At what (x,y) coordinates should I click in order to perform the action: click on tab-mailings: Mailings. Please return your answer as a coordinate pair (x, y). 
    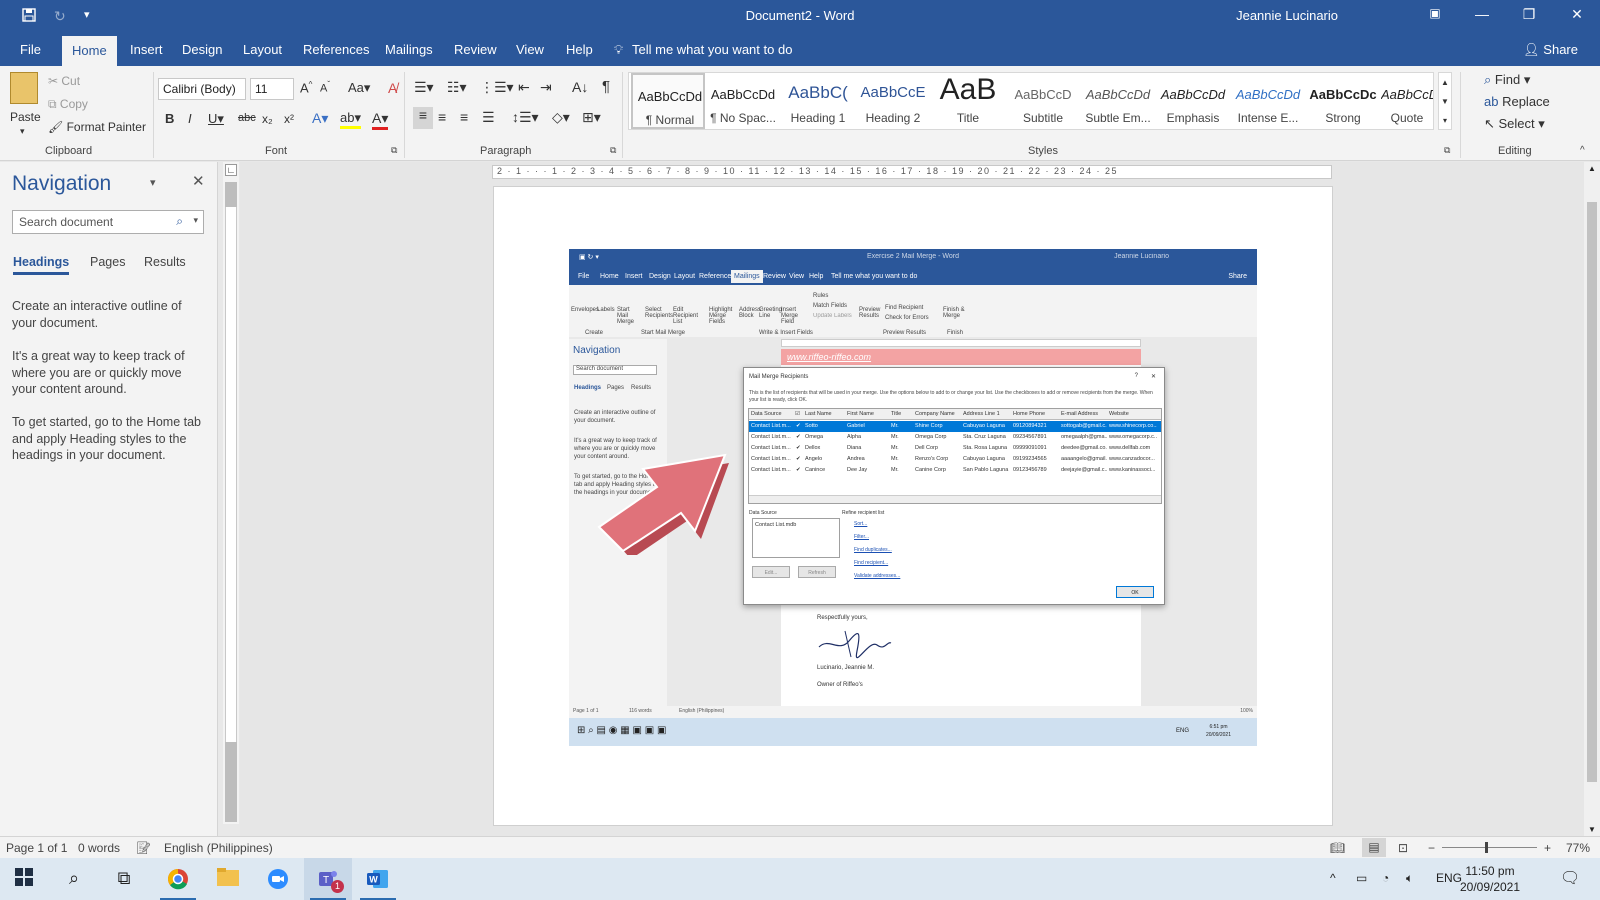
    Looking at the image, I should click on (409, 49).